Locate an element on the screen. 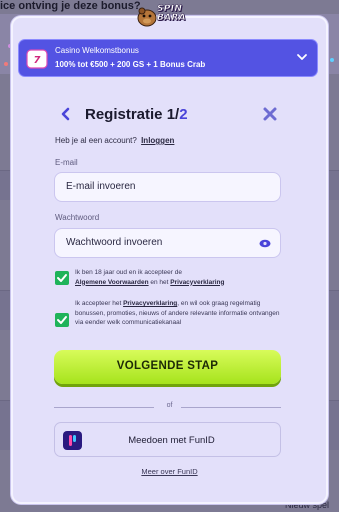  spinbara-logo: SPIN BARA is located at coordinates (169, 16).